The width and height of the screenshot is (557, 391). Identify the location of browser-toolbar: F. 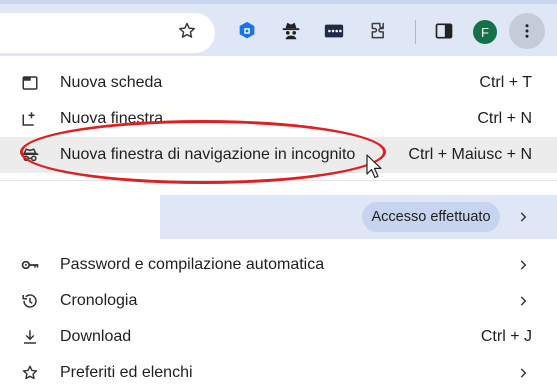
(278, 28).